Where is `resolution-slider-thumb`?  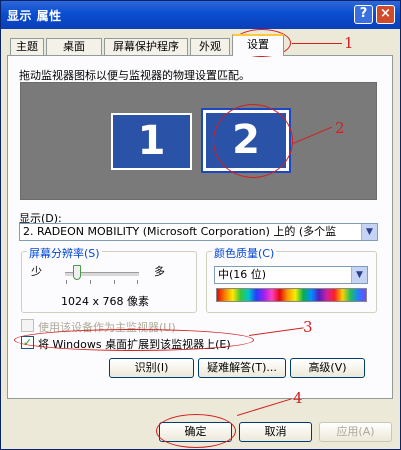
resolution-slider-thumb is located at coordinates (77, 272).